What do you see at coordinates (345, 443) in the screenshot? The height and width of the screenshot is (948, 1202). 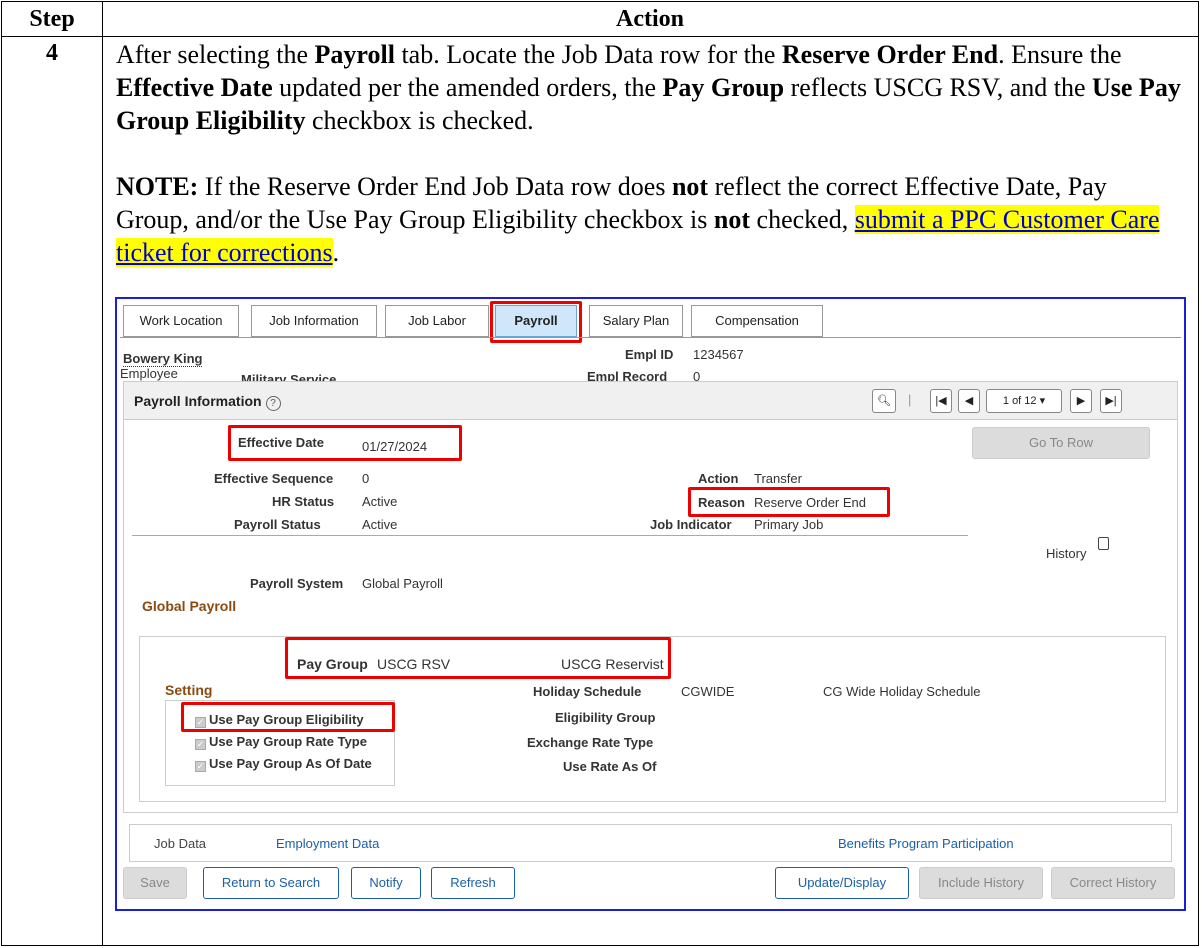 I see `highlight-effective-date` at bounding box center [345, 443].